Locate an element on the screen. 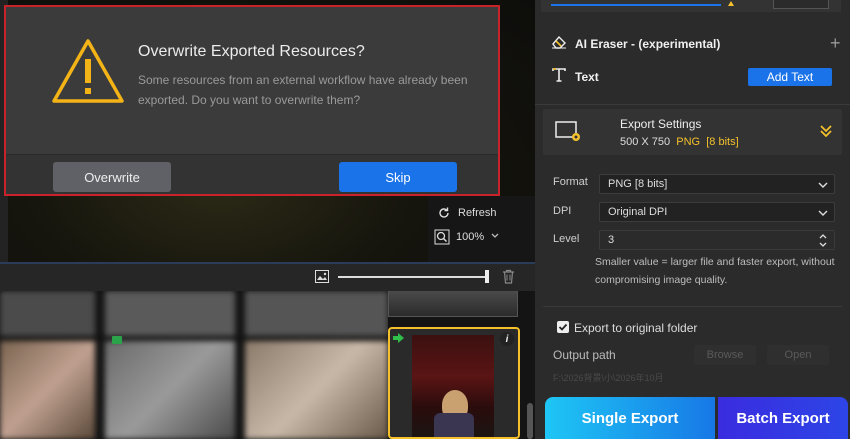  single-export-button: Single Export is located at coordinates (630, 418).